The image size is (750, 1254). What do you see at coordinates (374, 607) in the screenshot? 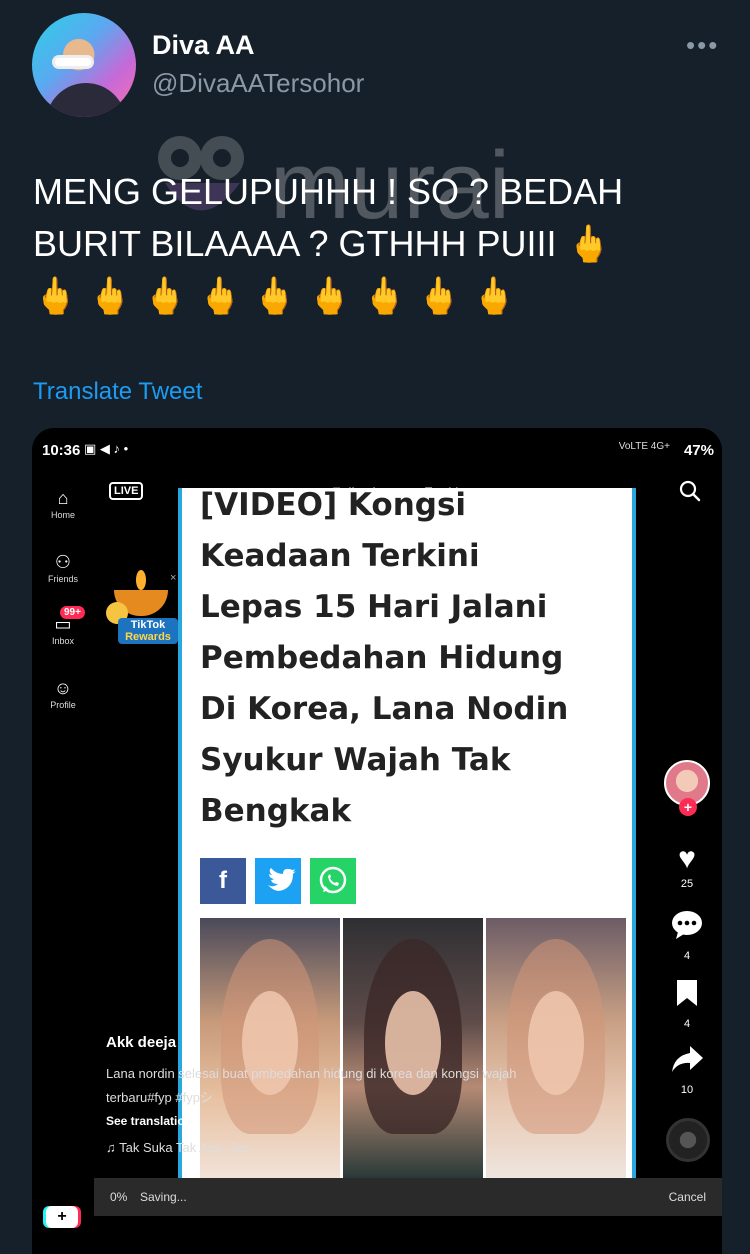
I see `article-title-line: Lepas 15 Hari Jalani` at bounding box center [374, 607].